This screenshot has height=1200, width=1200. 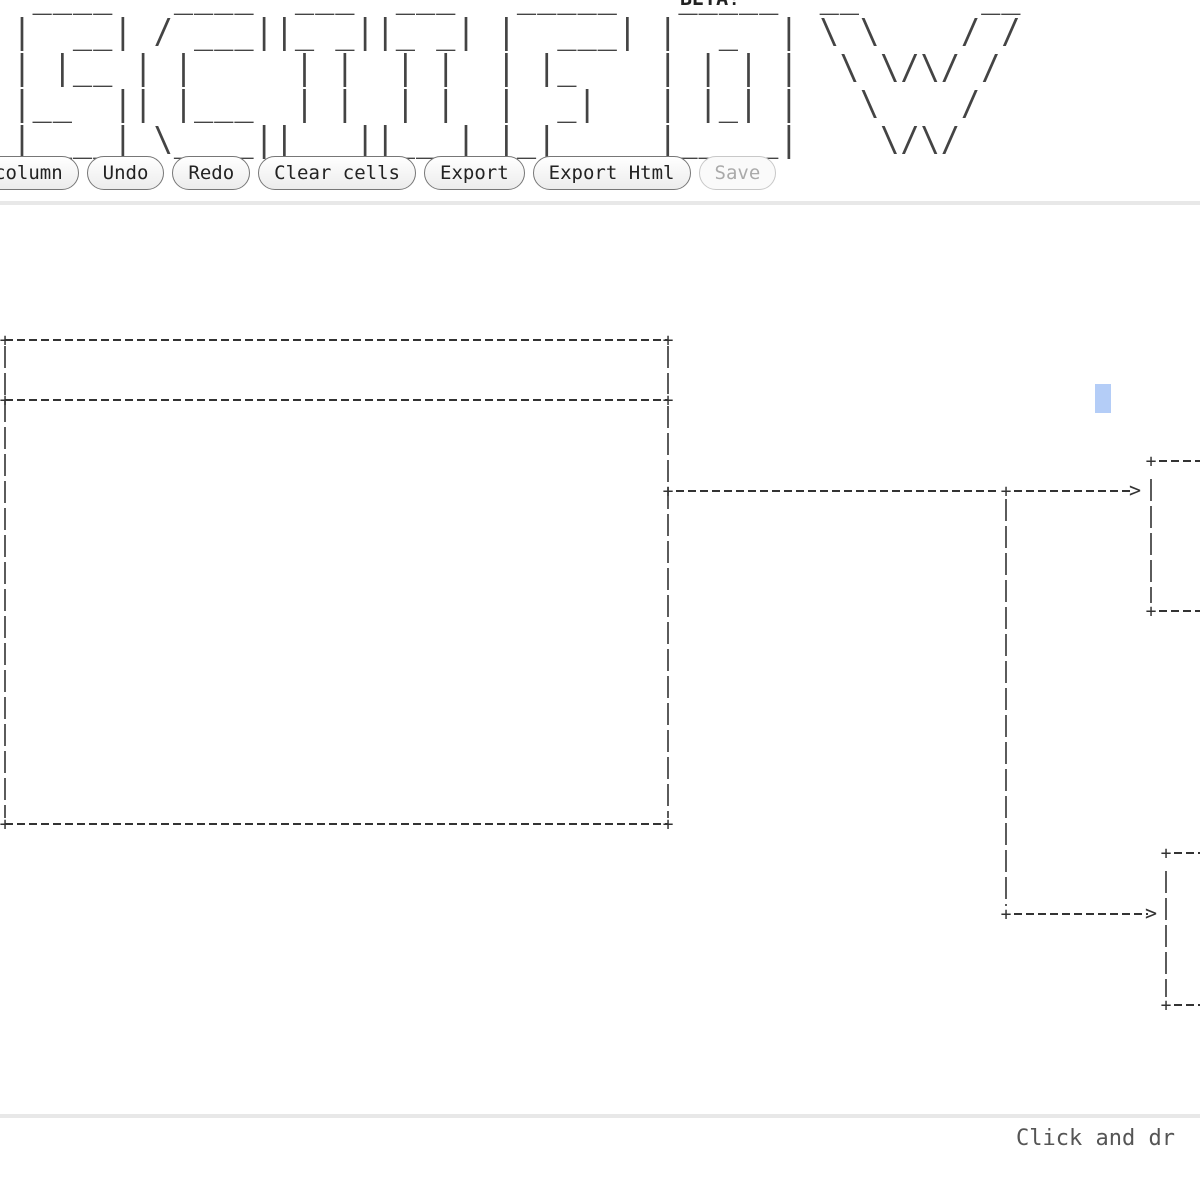 What do you see at coordinates (1006, 491) in the screenshot?
I see `connector-junction-top: +` at bounding box center [1006, 491].